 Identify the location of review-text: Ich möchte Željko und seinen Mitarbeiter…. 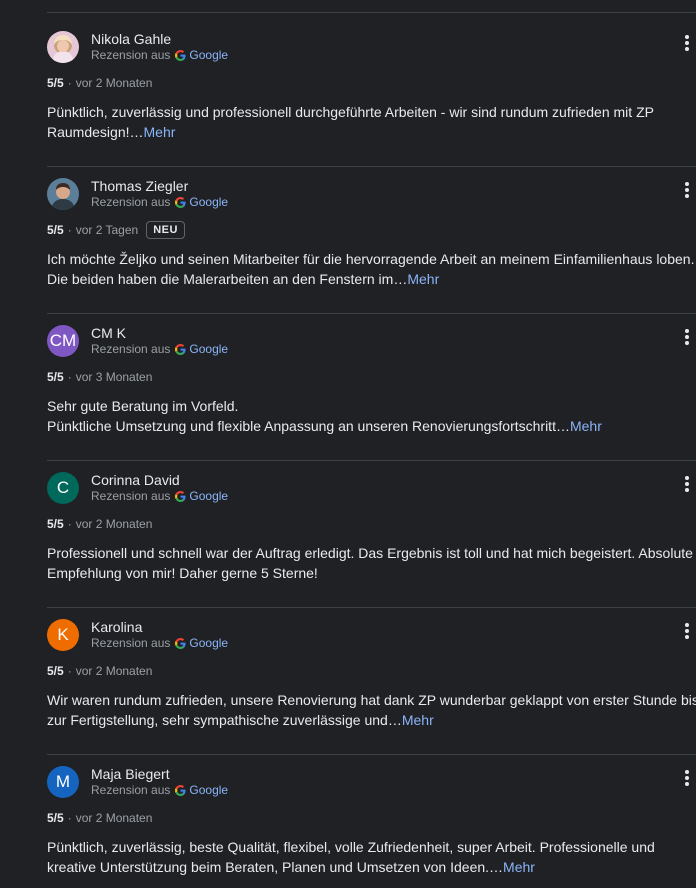
(371, 269).